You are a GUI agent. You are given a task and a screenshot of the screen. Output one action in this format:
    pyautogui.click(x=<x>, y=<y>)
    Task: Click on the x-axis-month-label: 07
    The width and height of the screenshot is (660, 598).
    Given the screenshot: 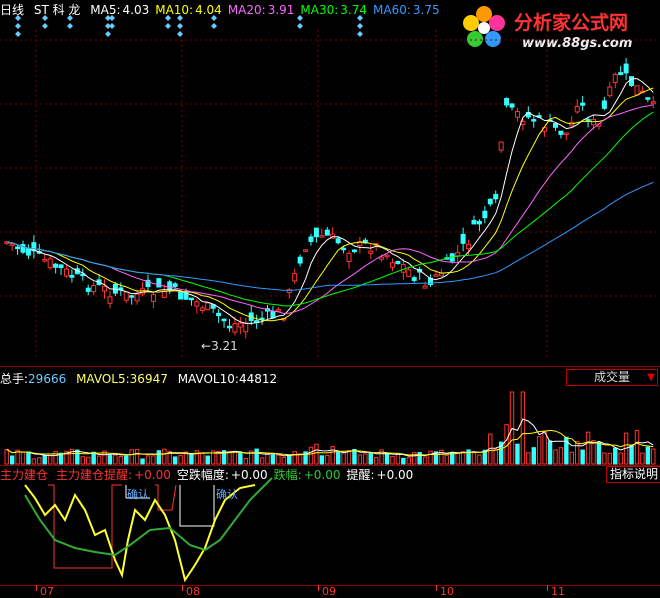 What is the action you would take?
    pyautogui.click(x=47, y=591)
    